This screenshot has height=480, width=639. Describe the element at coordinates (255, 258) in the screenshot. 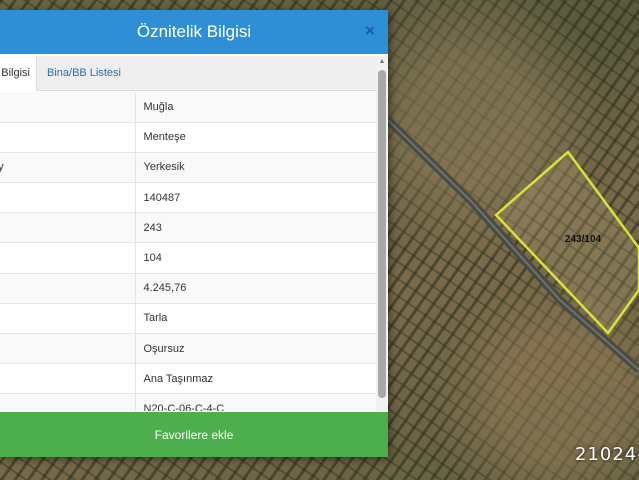

I see `attribute-value: 104` at that location.